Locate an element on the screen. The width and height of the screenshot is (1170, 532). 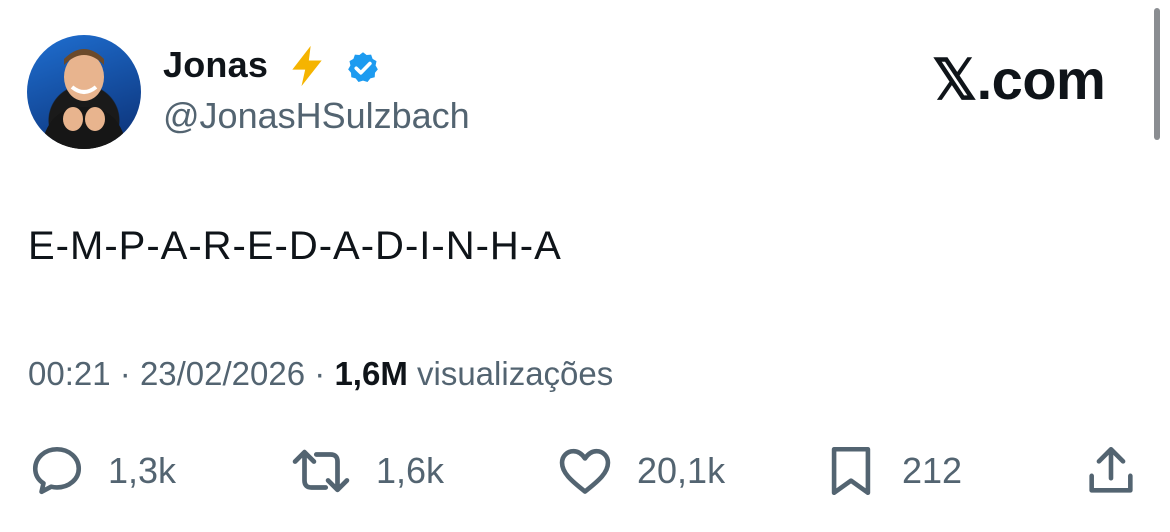
reply-button: 1,3k is located at coordinates (102, 471).